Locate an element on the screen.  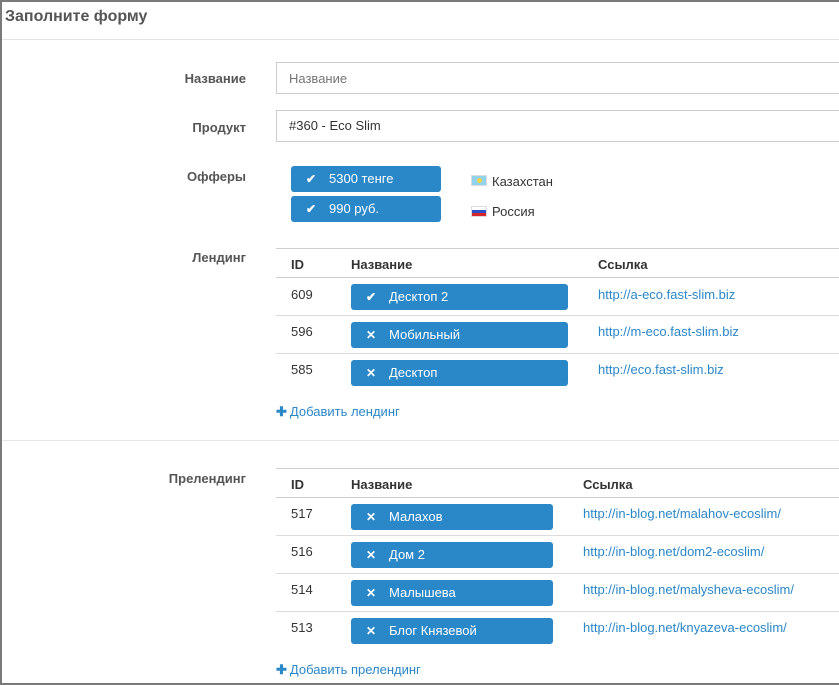
section-divider is located at coordinates (420, 440).